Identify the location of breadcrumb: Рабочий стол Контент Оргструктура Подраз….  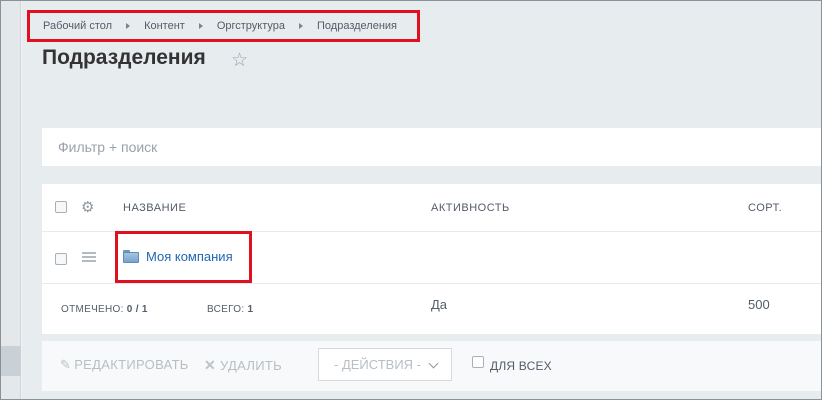
(223, 26).